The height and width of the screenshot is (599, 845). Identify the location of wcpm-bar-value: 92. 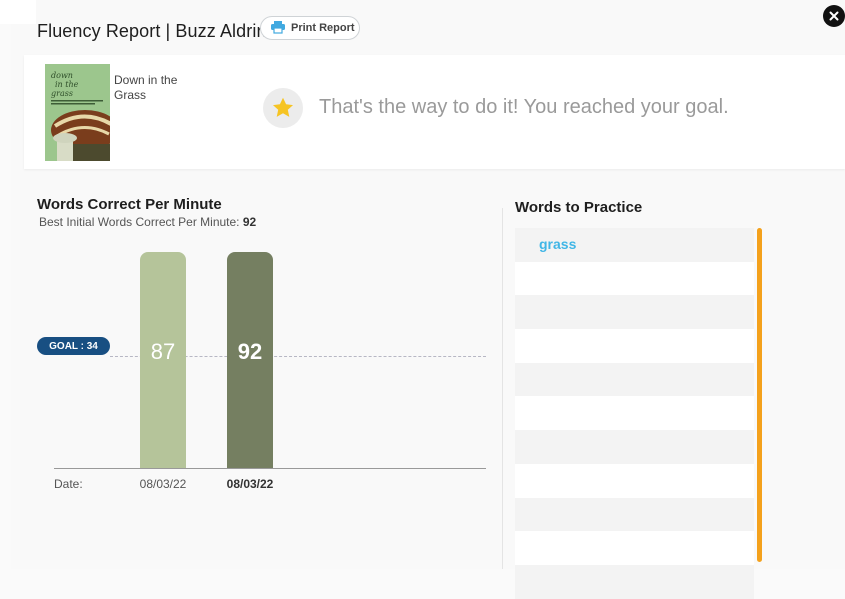
(250, 351).